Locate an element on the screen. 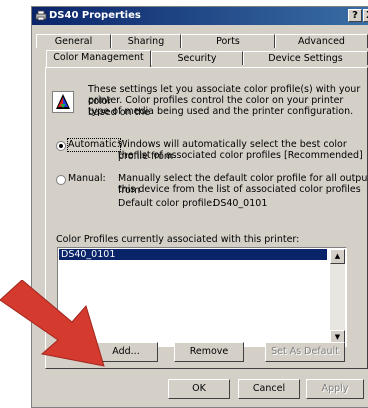 Image resolution: width=368 pixels, height=408 pixels. tab-security: Security is located at coordinates (197, 58).